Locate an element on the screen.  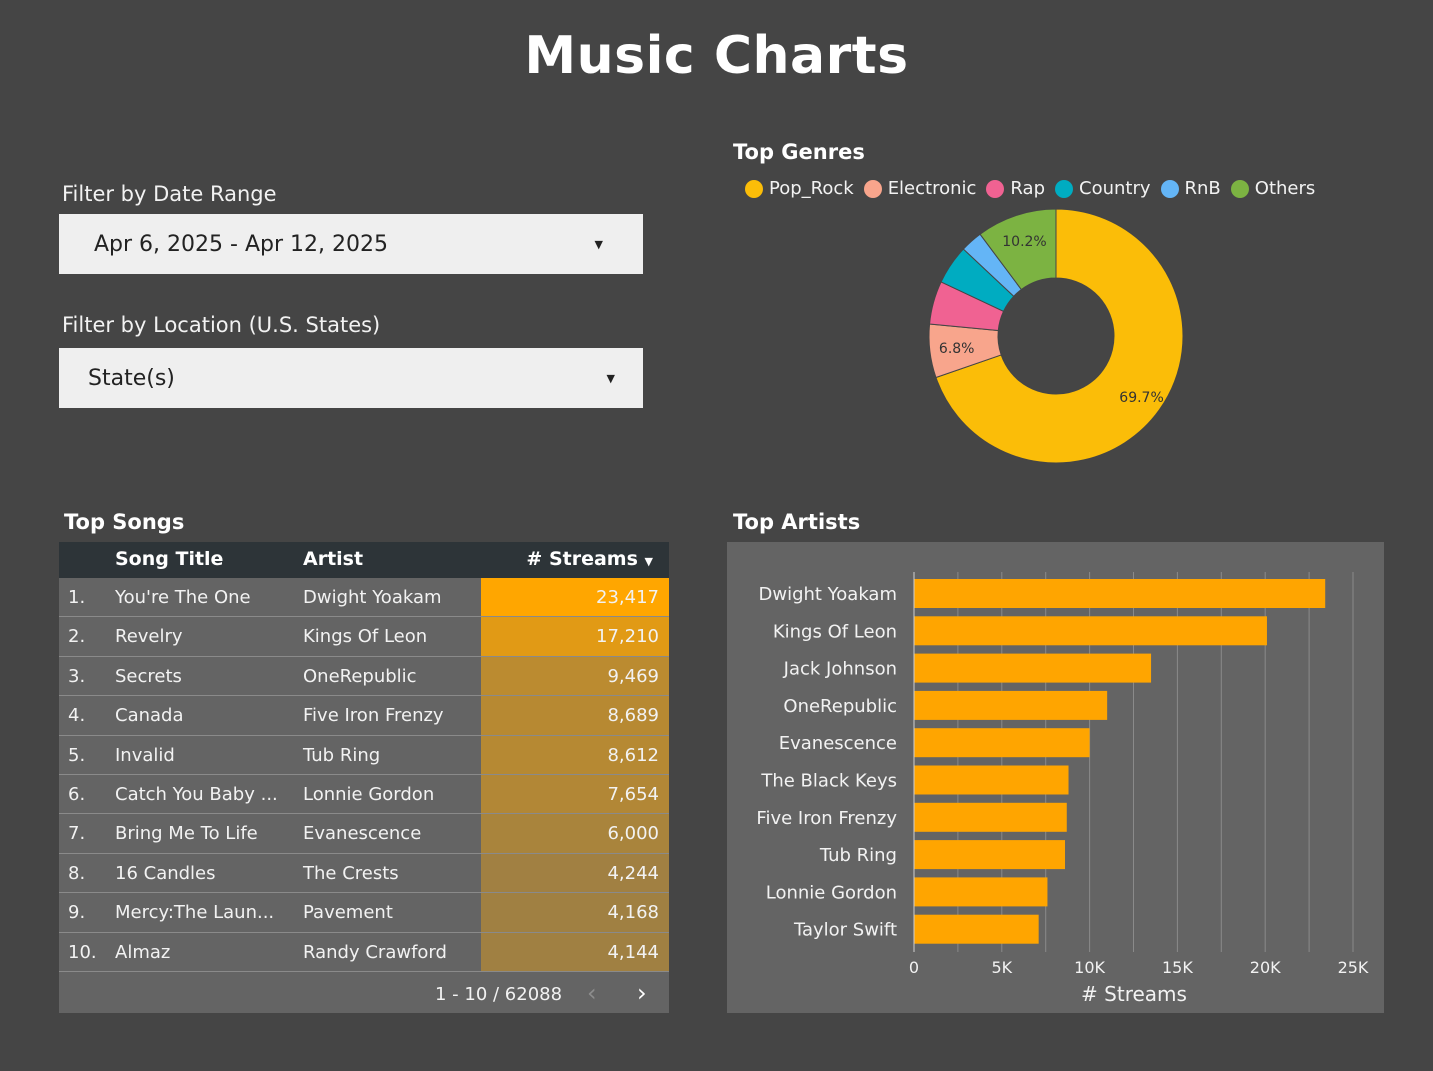
table-row: 5. Invalid Tub Ring 8,612 is located at coordinates (364, 755).